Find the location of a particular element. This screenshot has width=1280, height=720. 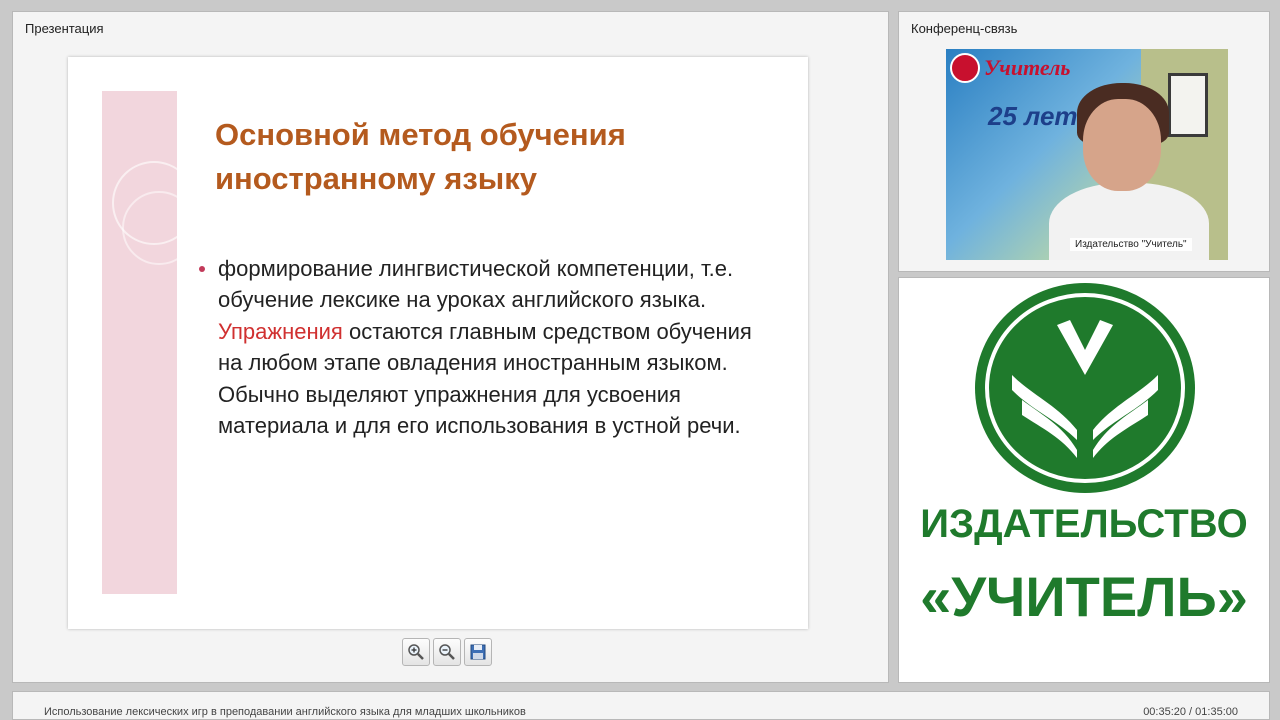

slide-toolbar is located at coordinates (447, 653).